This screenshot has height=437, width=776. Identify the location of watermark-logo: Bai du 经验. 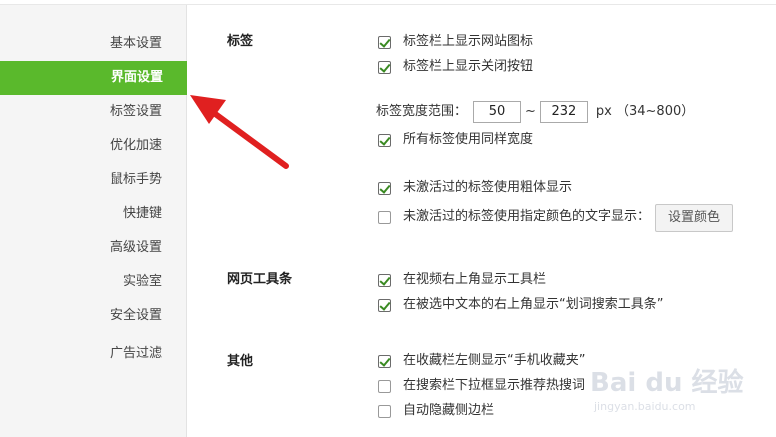
(667, 383).